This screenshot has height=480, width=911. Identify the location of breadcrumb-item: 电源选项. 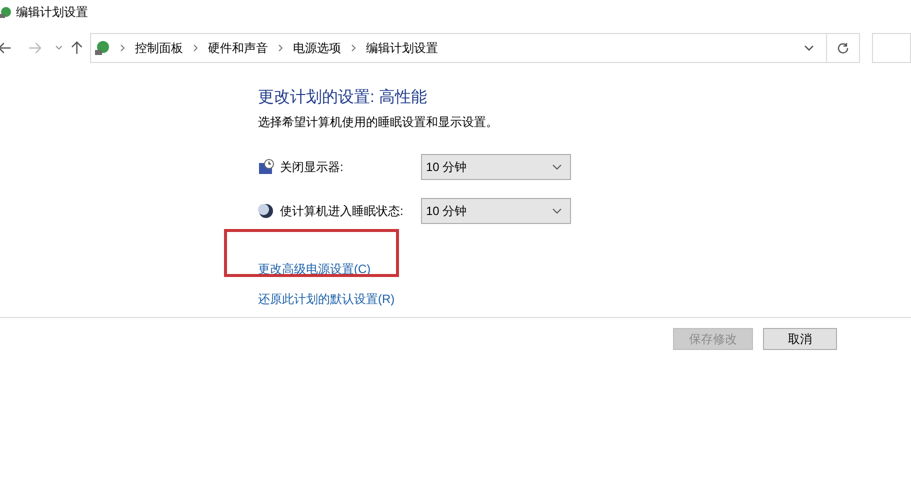
(316, 48).